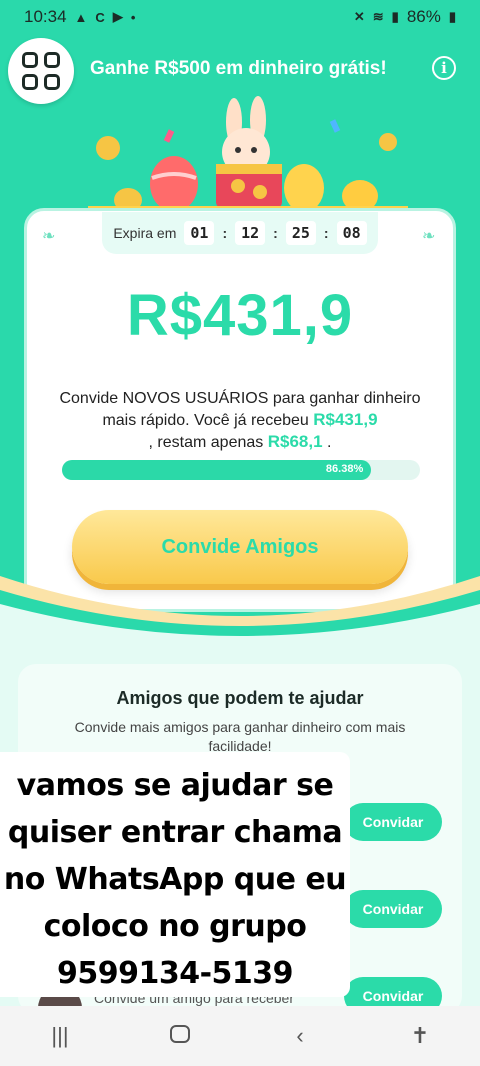  I want to click on home-icon, so click(180, 1036).